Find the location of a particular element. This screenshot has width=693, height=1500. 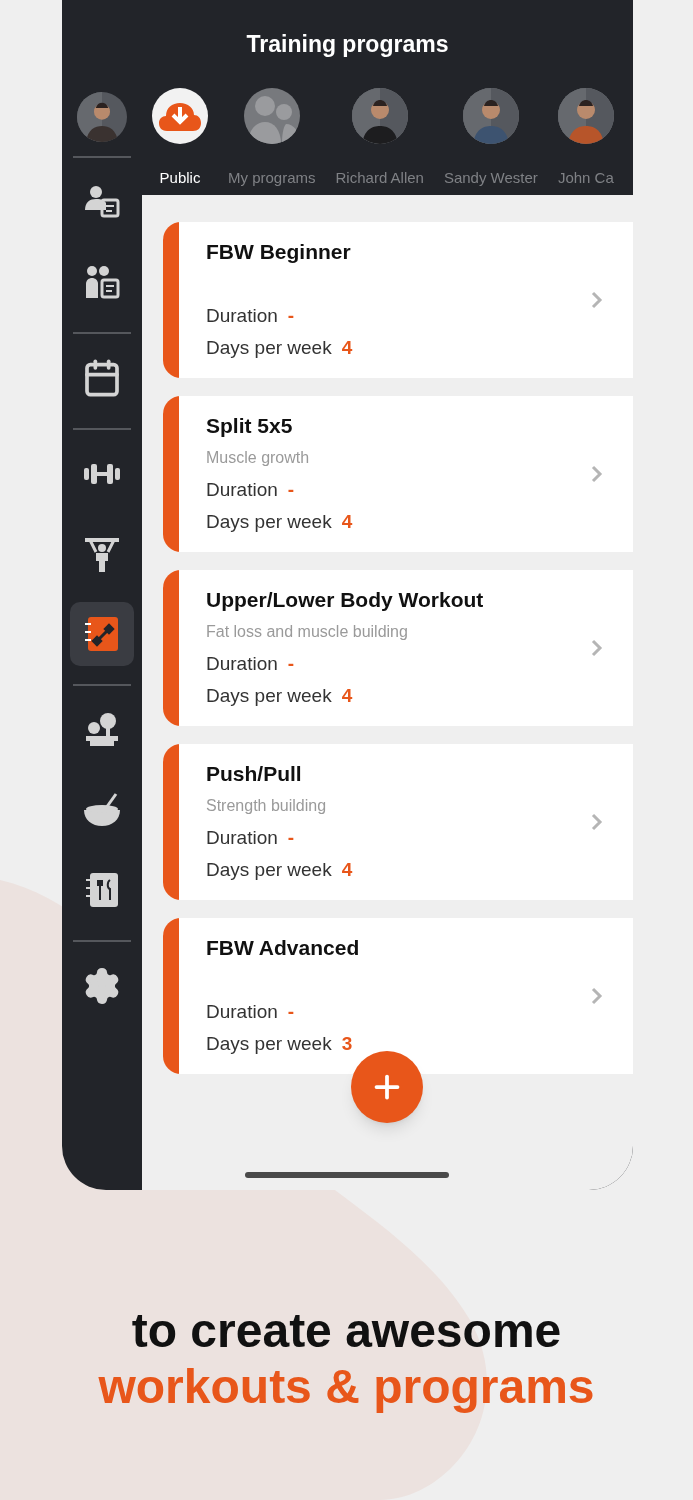

program-title: FBW Advanced is located at coordinates (283, 948).